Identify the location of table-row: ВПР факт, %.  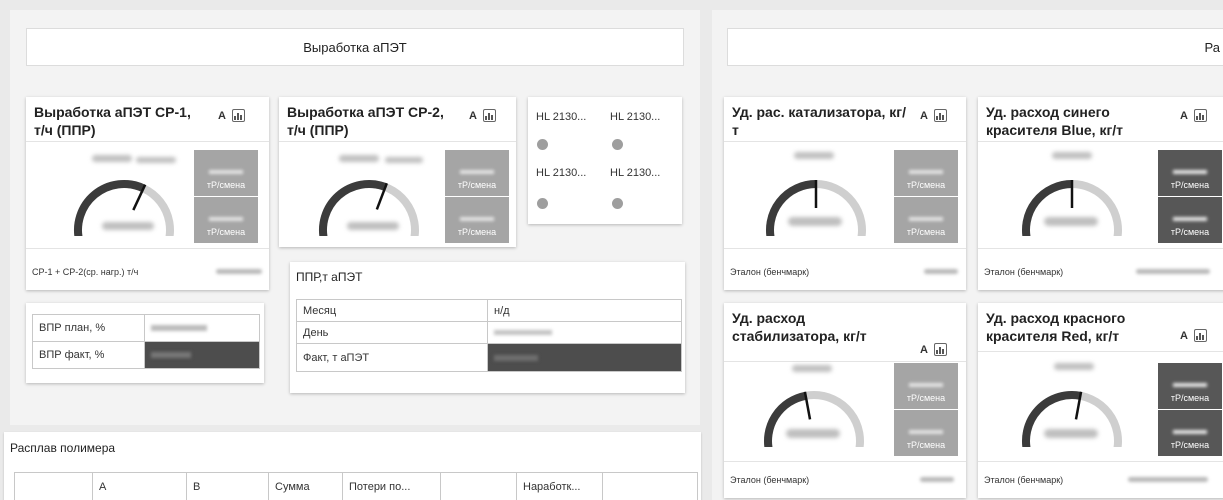
(146, 355).